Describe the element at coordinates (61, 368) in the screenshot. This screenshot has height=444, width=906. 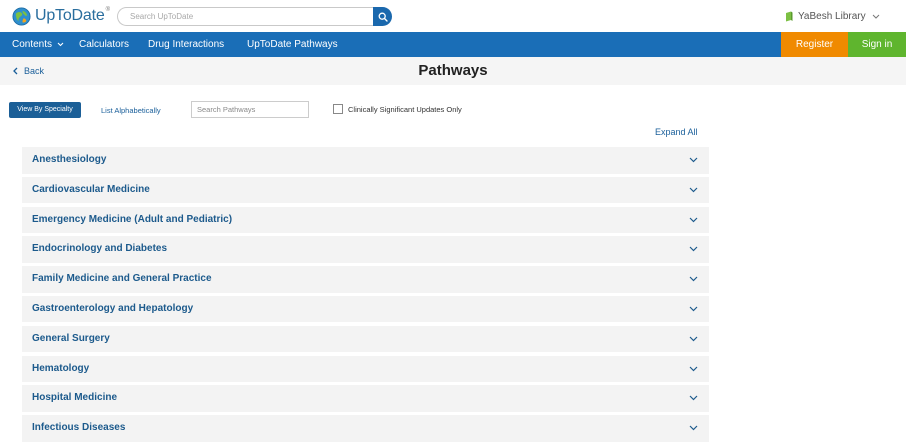
I see `specialty-label: Hematology` at that location.